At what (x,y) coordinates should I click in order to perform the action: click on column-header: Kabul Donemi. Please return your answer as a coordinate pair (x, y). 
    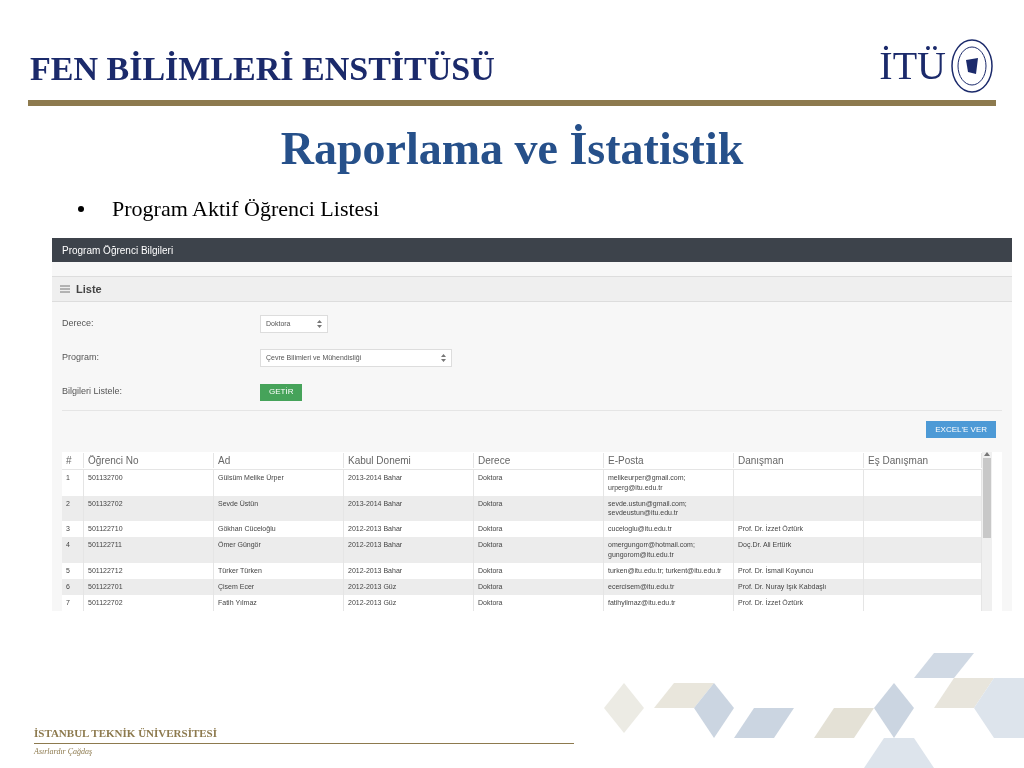
    Looking at the image, I should click on (409, 460).